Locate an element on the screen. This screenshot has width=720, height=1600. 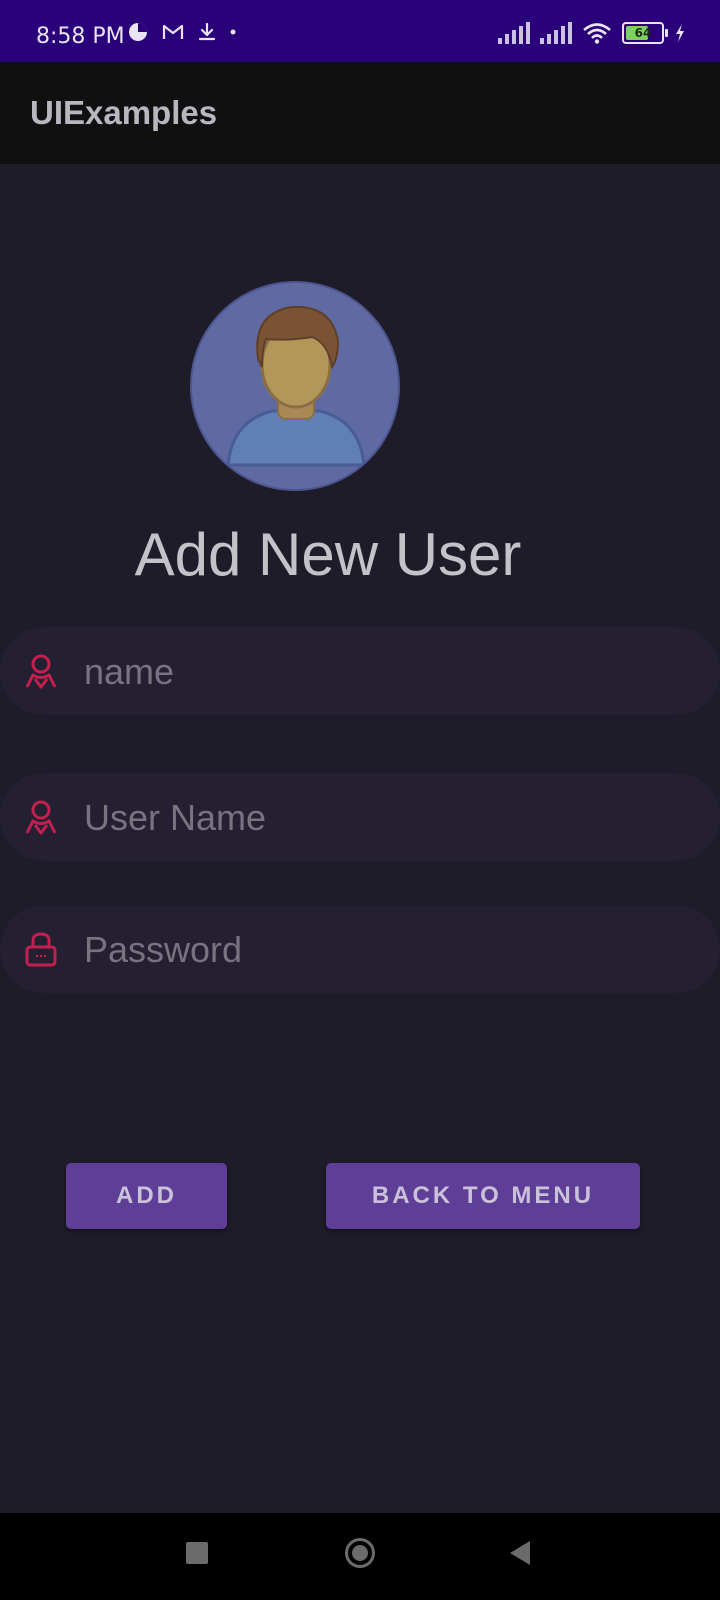
name-field is located at coordinates (360, 672).